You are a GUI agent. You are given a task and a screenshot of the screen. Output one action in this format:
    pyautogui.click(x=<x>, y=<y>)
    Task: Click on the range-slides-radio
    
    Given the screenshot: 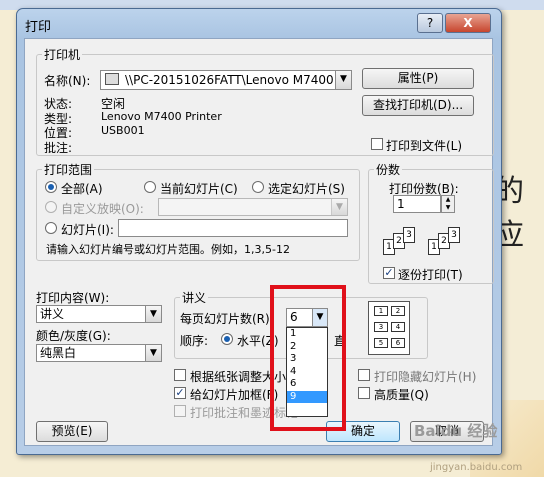 What is the action you would take?
    pyautogui.click(x=51, y=228)
    